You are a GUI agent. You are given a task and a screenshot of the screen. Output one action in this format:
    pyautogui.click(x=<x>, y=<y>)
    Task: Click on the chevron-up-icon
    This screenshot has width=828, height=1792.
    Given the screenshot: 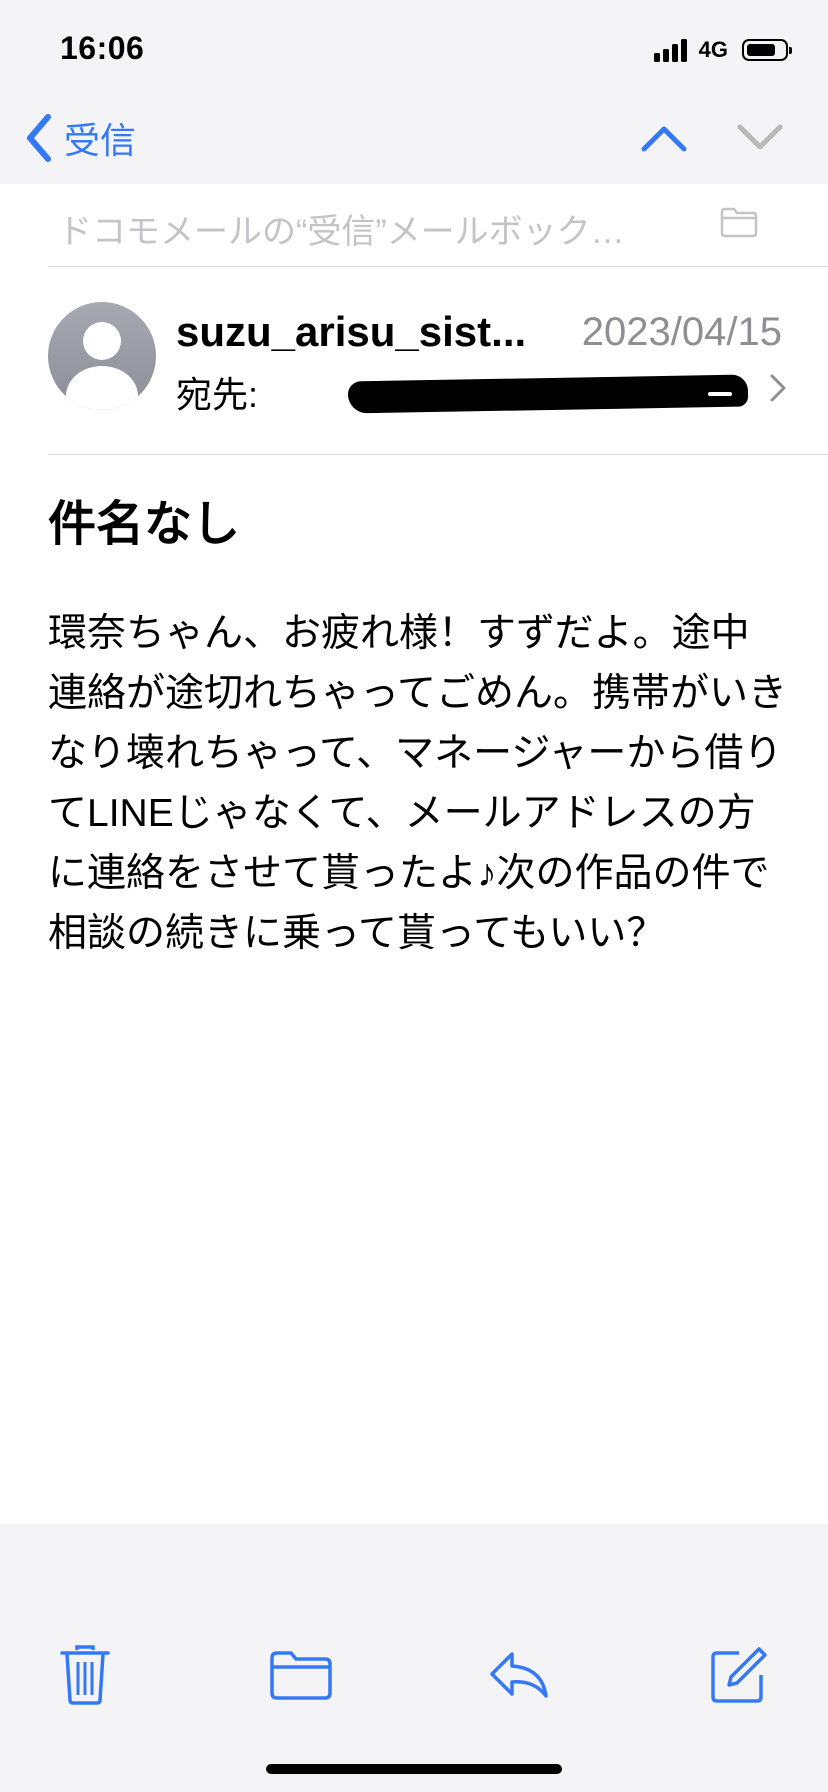 What is the action you would take?
    pyautogui.click(x=664, y=139)
    